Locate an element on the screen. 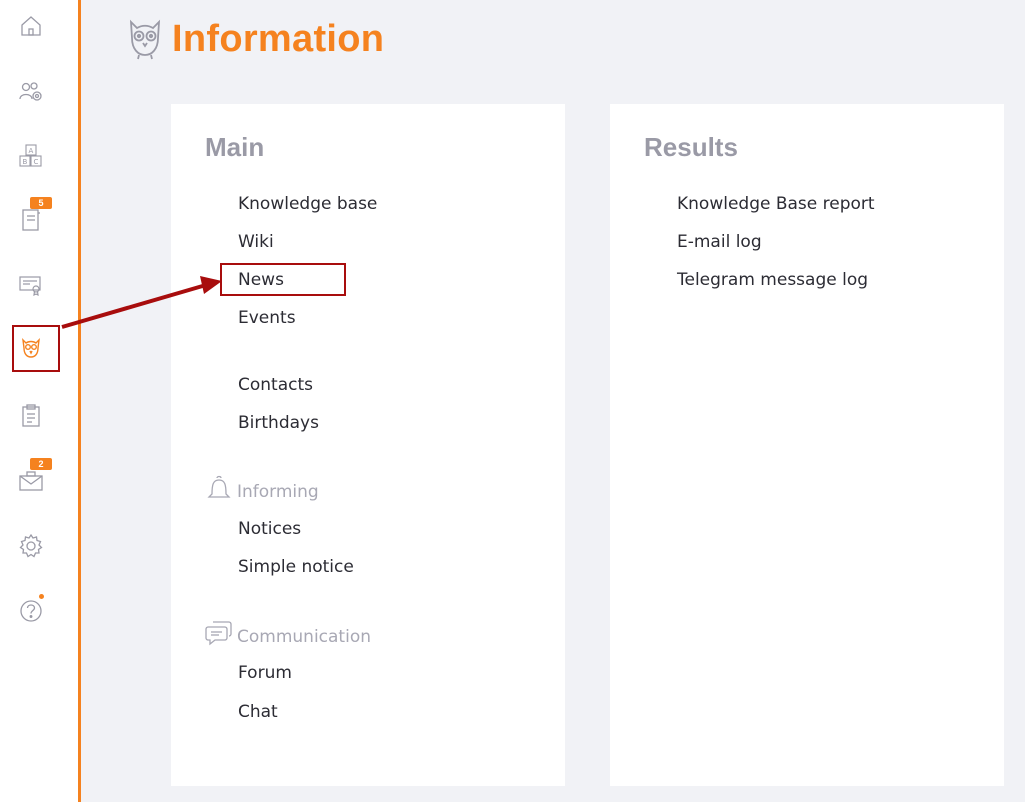  link-events: Events is located at coordinates (267, 318).